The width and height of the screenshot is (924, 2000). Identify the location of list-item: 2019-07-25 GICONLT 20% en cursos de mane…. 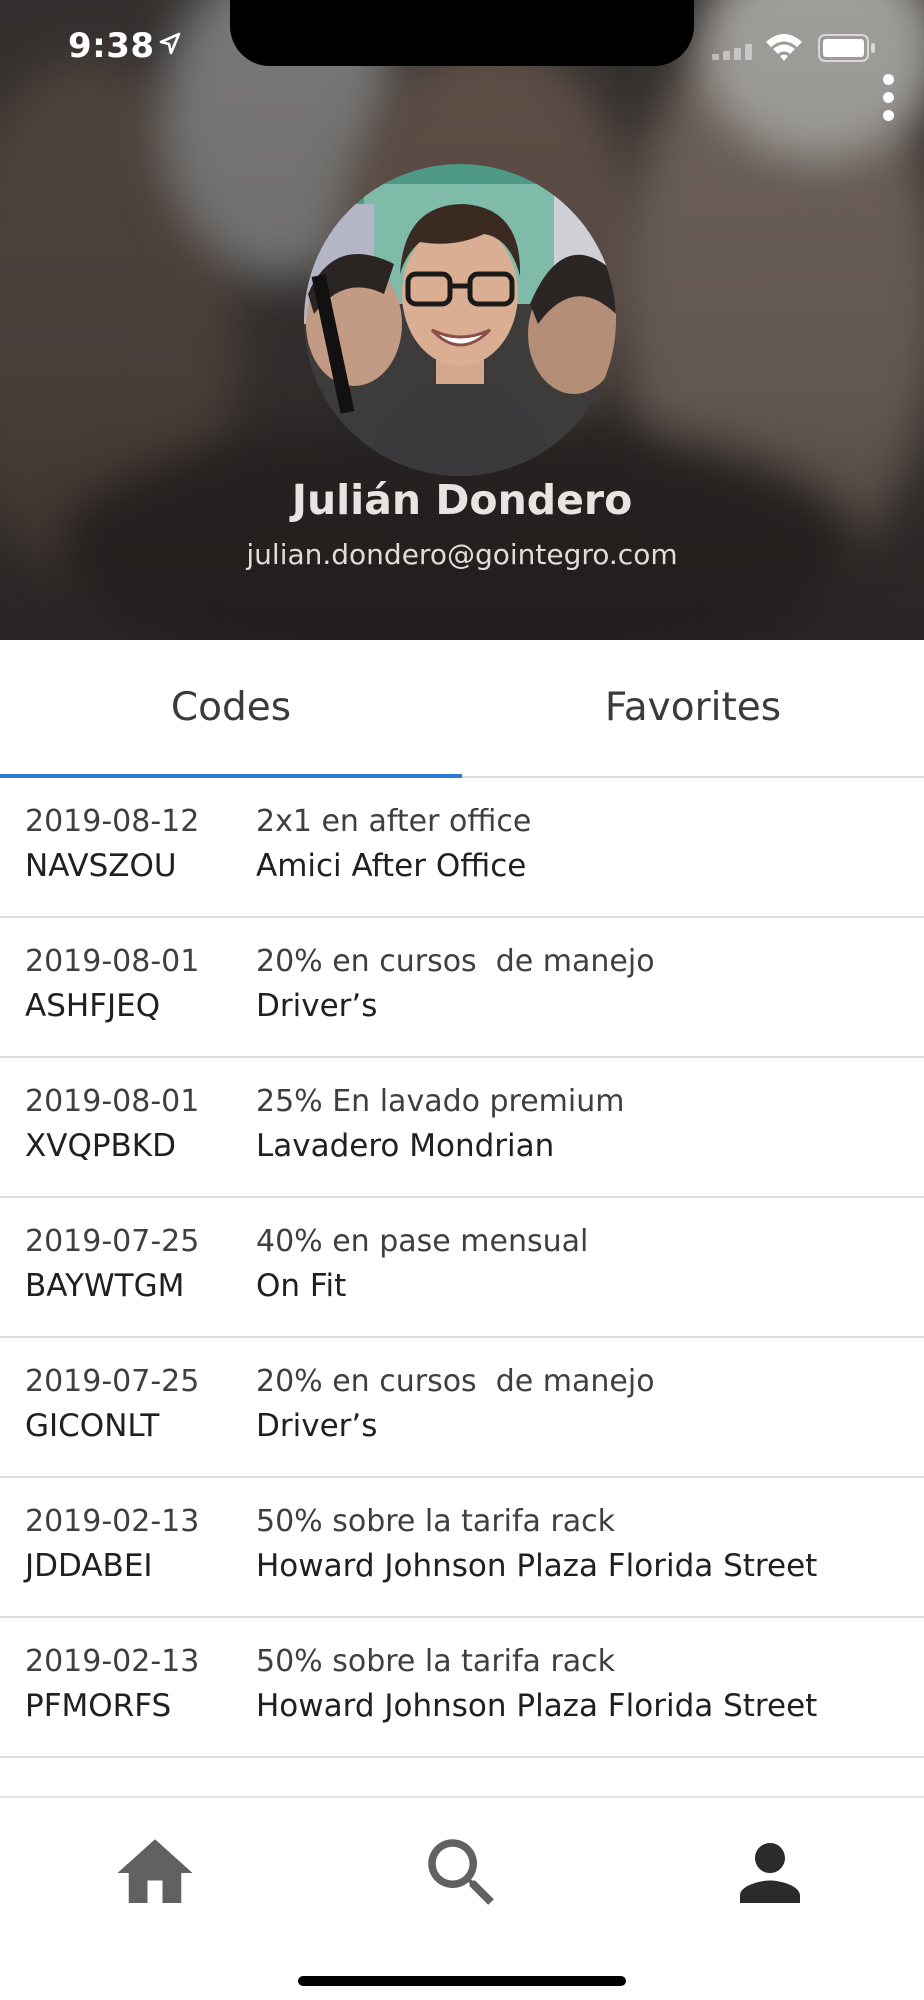
(462, 1408).